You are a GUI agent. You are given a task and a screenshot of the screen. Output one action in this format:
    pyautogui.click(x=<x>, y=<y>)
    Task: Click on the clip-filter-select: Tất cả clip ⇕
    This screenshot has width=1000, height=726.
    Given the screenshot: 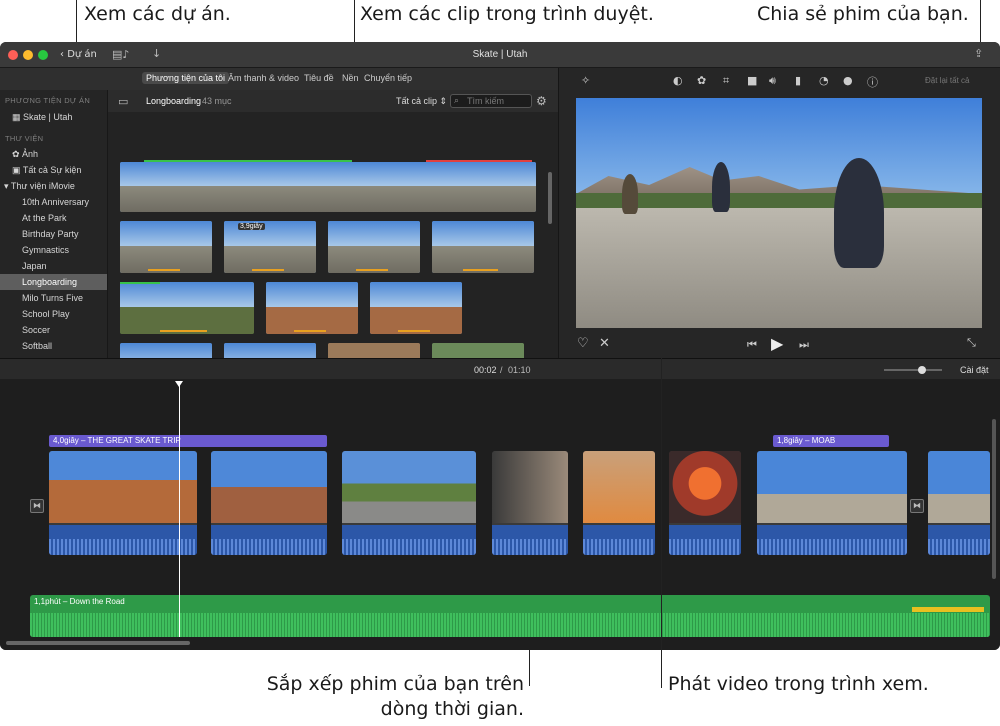 What is the action you would take?
    pyautogui.click(x=421, y=101)
    